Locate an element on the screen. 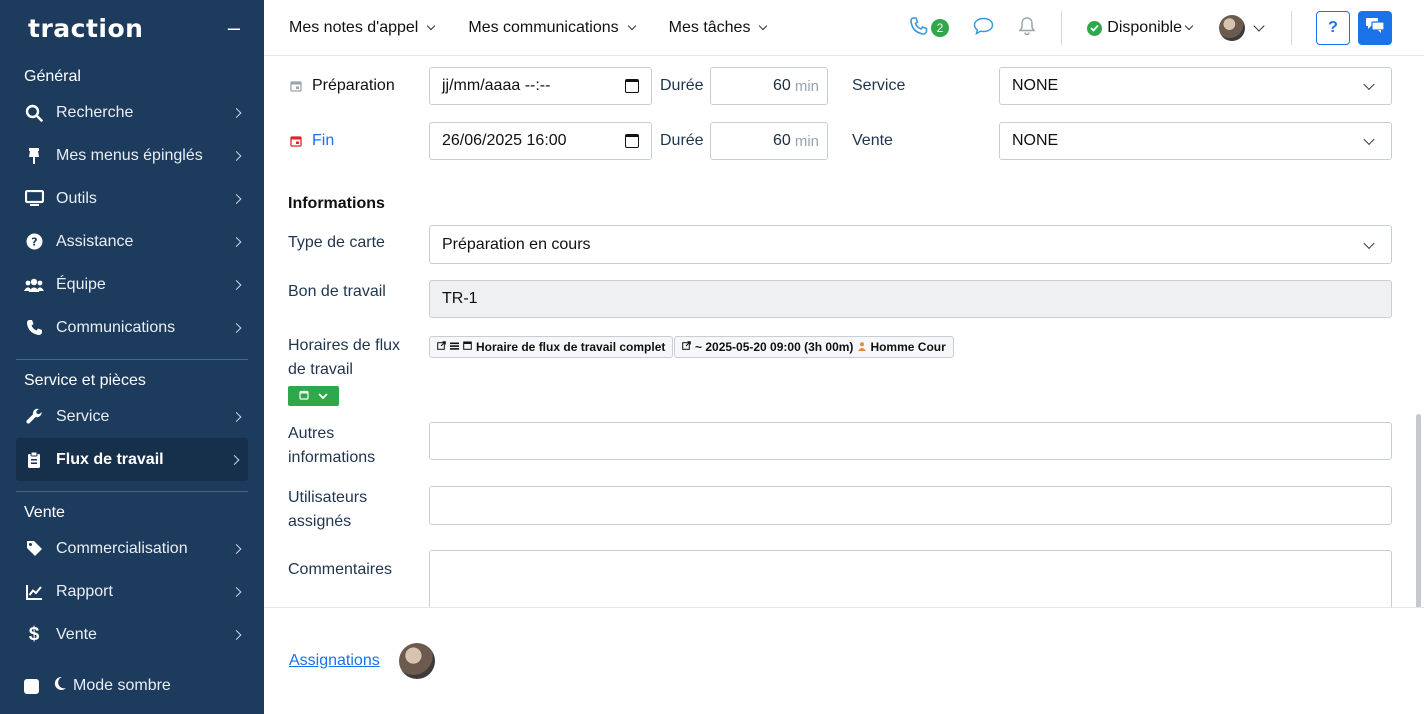  calls-button: 2 is located at coordinates (929, 28).